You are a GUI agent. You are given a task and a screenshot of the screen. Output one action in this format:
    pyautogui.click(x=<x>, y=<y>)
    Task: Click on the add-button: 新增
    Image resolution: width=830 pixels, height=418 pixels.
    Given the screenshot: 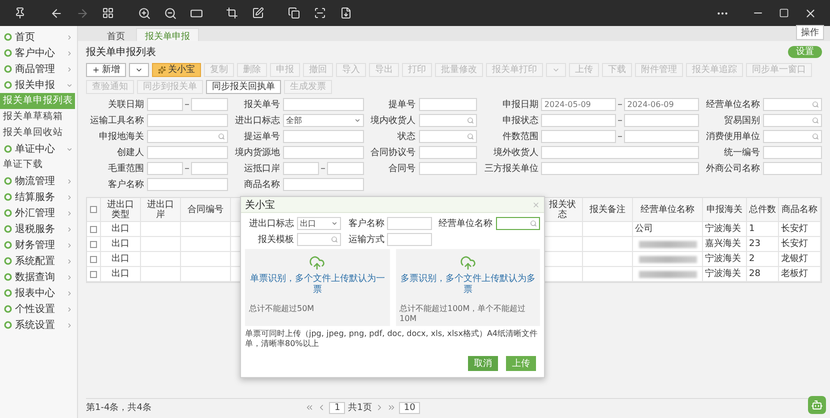 What is the action you would take?
    pyautogui.click(x=106, y=70)
    